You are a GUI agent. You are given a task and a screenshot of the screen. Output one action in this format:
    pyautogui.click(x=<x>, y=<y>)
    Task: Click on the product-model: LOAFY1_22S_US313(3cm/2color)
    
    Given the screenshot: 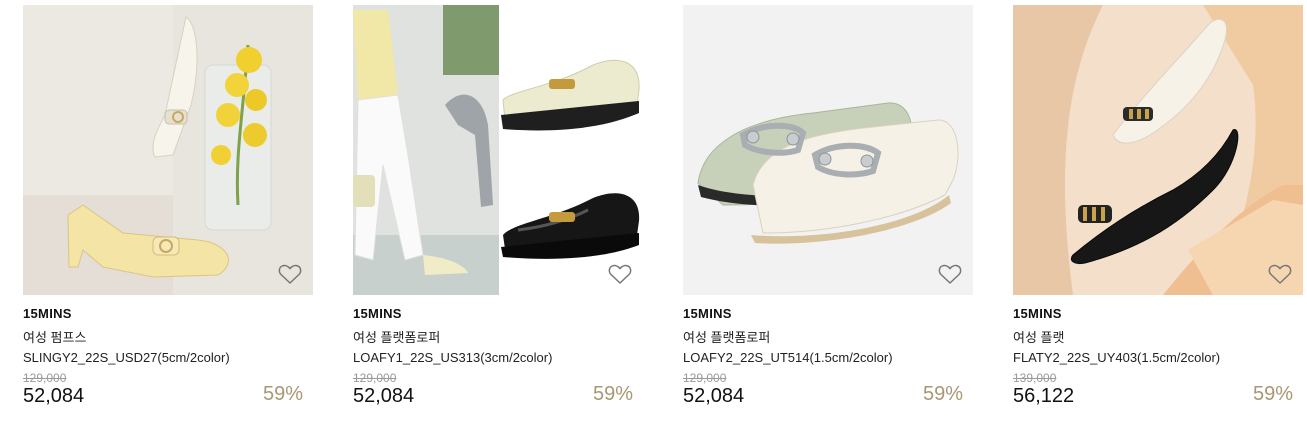 What is the action you would take?
    pyautogui.click(x=498, y=357)
    